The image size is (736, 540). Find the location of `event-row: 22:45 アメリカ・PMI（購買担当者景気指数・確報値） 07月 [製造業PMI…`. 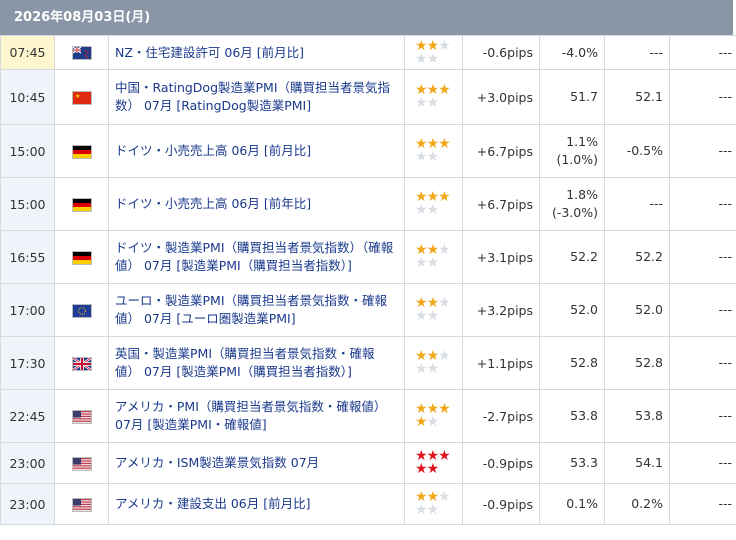

event-row: 22:45 アメリカ・PMI（購買担当者景気指数・確報値） 07月 [製造業PMI… is located at coordinates (368, 416).